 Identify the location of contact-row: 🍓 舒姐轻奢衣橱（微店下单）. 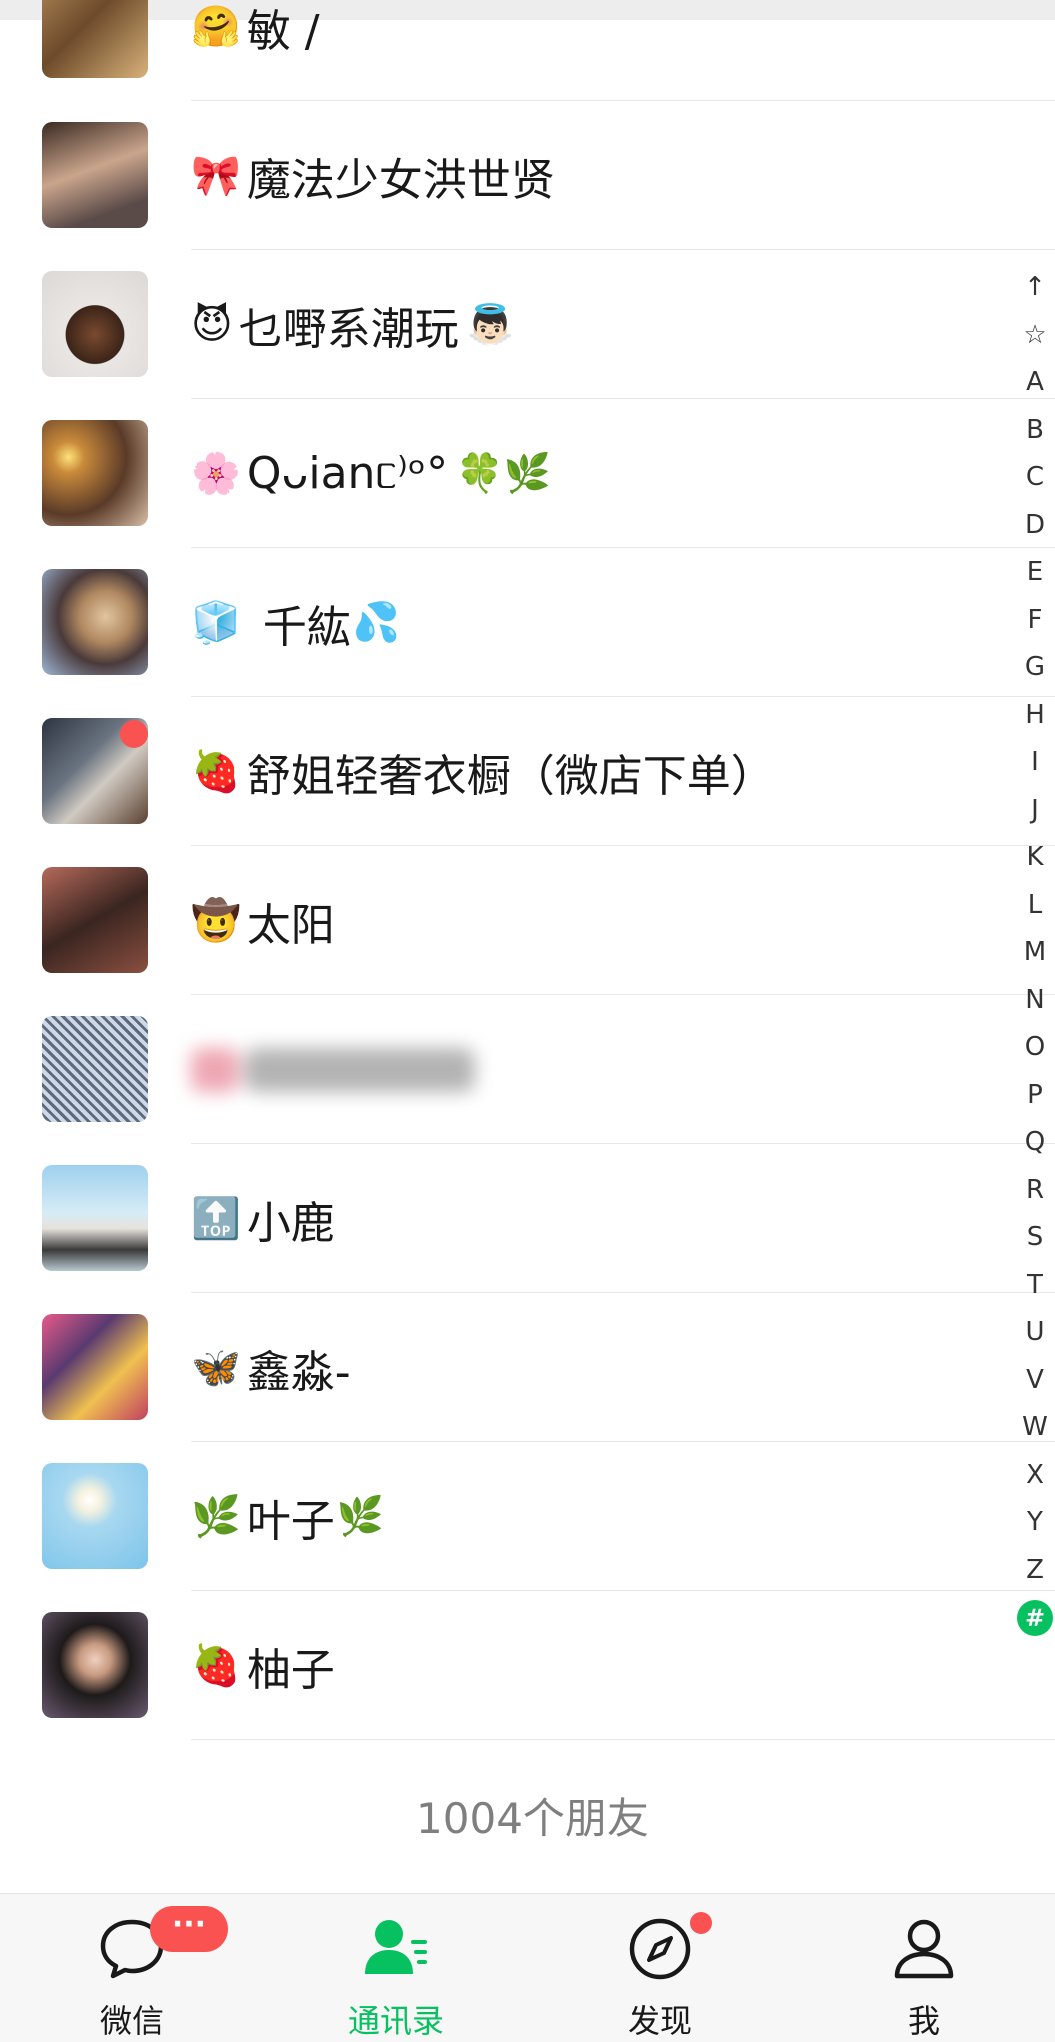
(527, 771).